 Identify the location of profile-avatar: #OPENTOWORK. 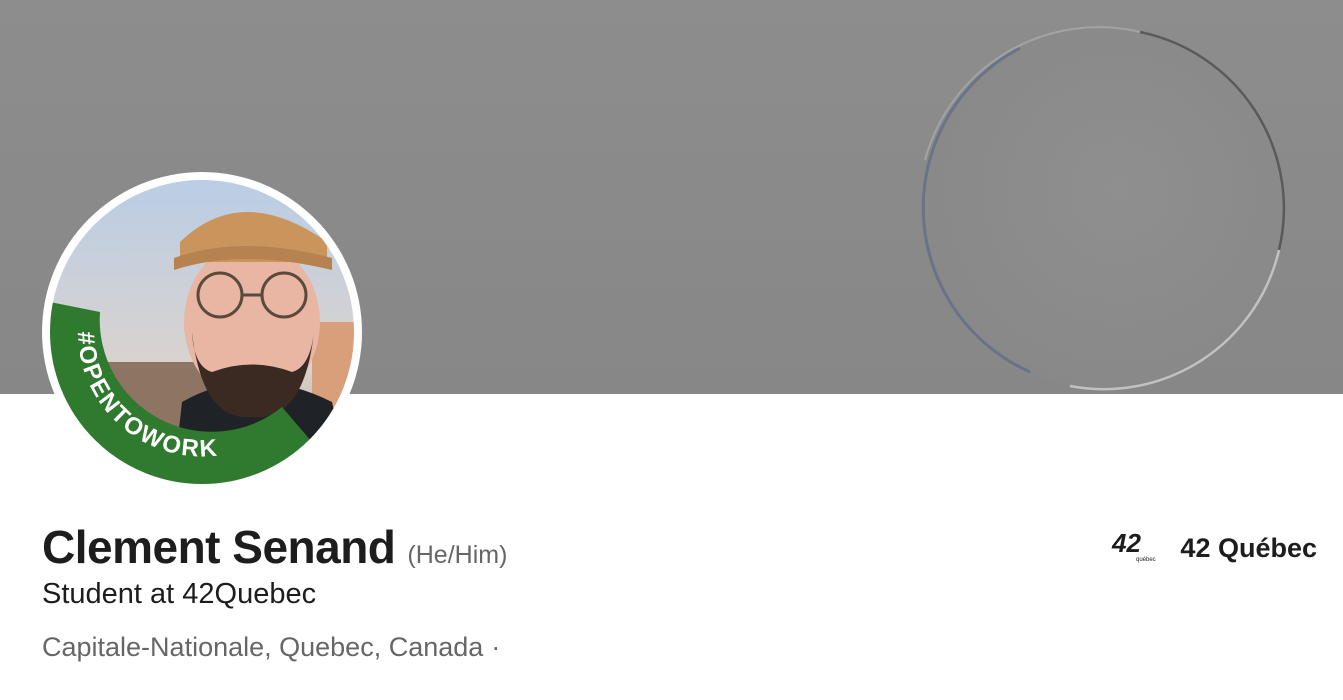
(202, 332).